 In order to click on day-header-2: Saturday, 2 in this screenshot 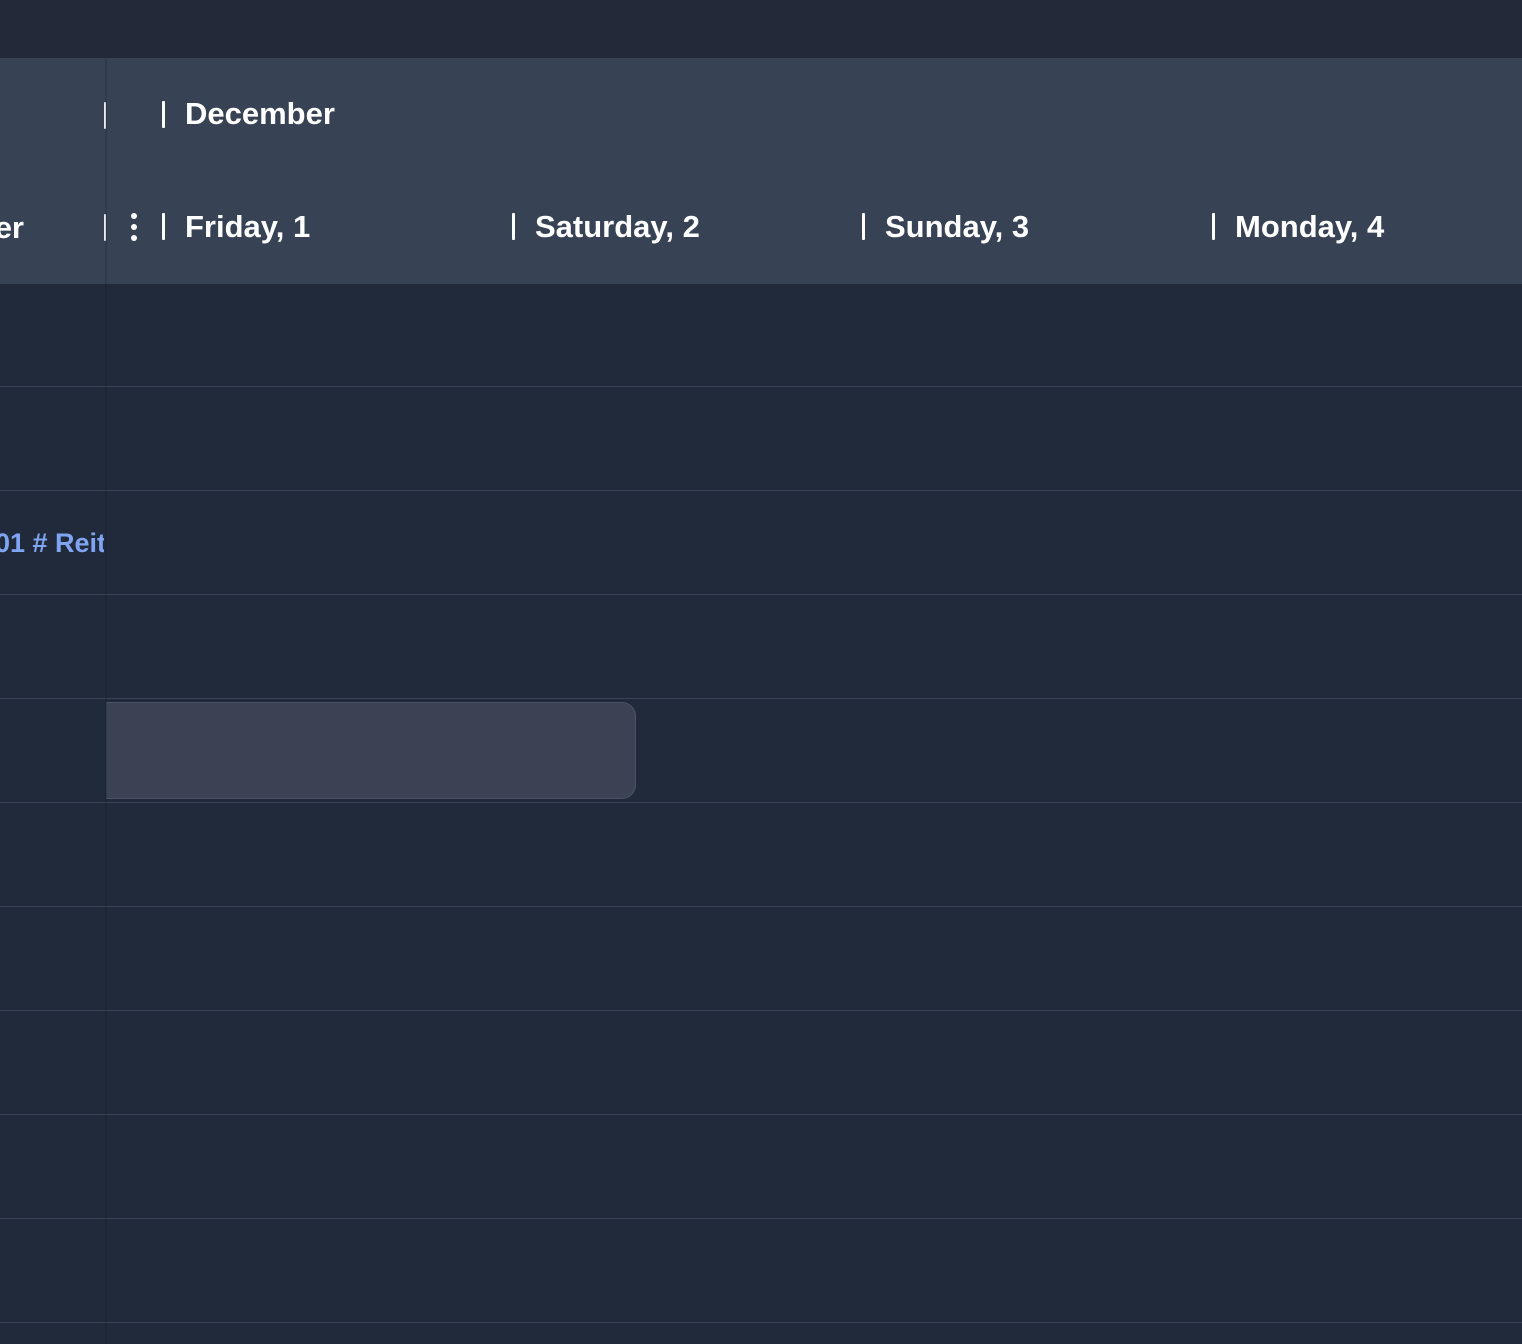, I will do `click(617, 227)`.